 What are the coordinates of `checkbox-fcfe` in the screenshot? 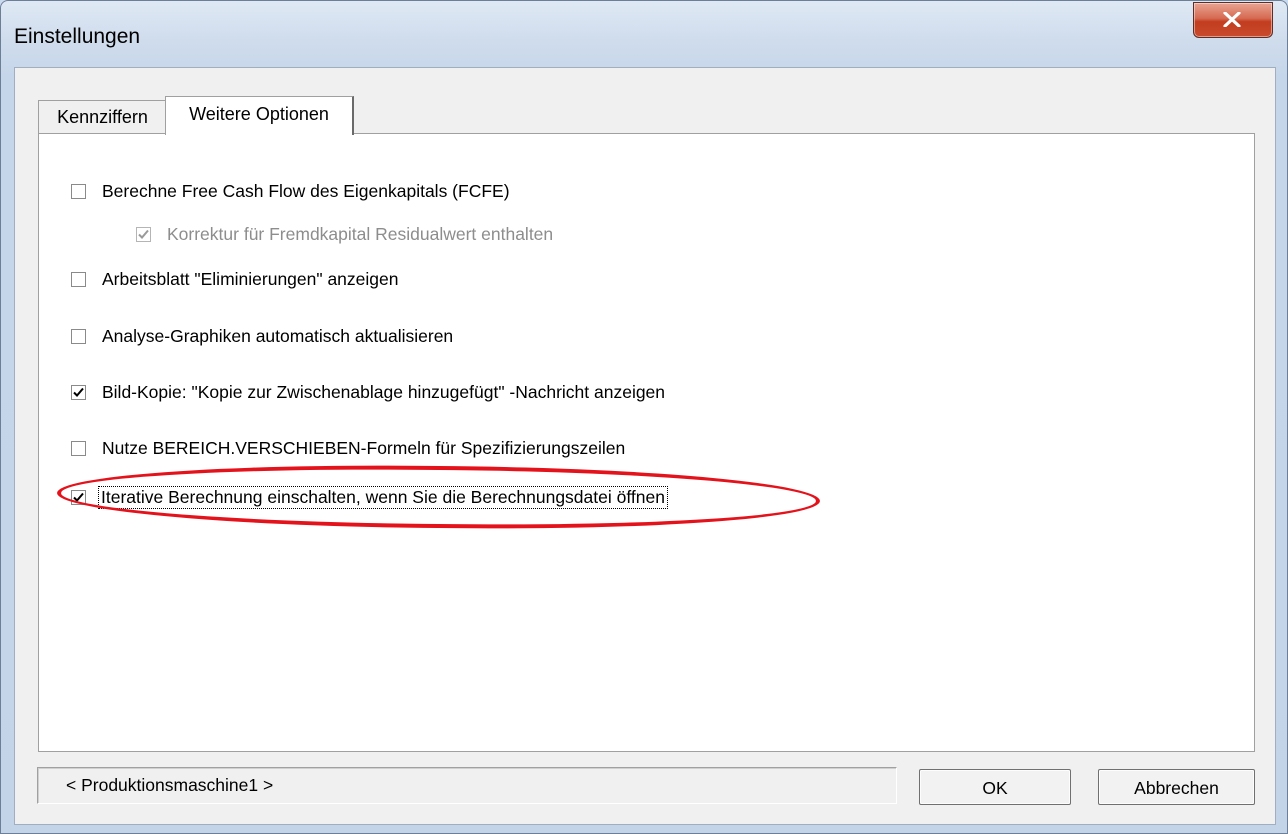 It's located at (78, 191).